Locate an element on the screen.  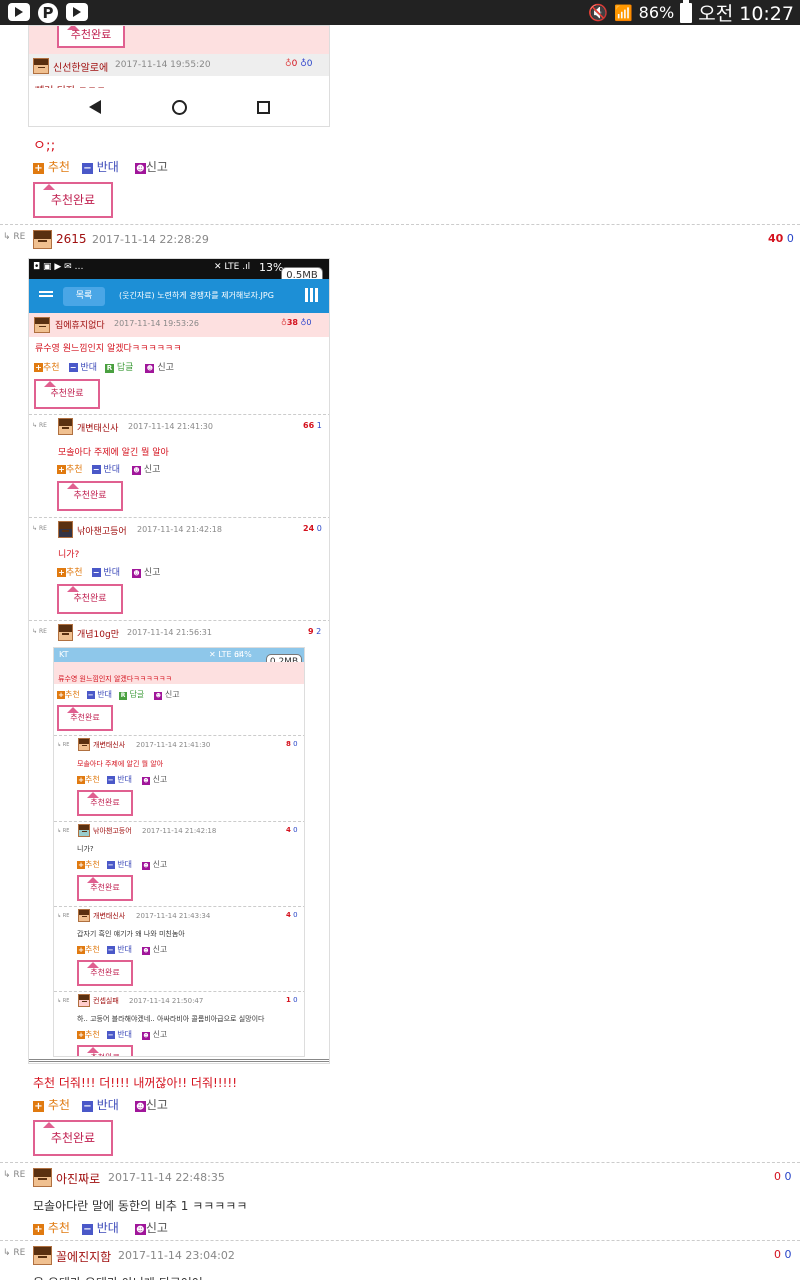
comment-text: 응 유태가 유태가 아니게 되구어어 is located at coordinates (118, 1277).